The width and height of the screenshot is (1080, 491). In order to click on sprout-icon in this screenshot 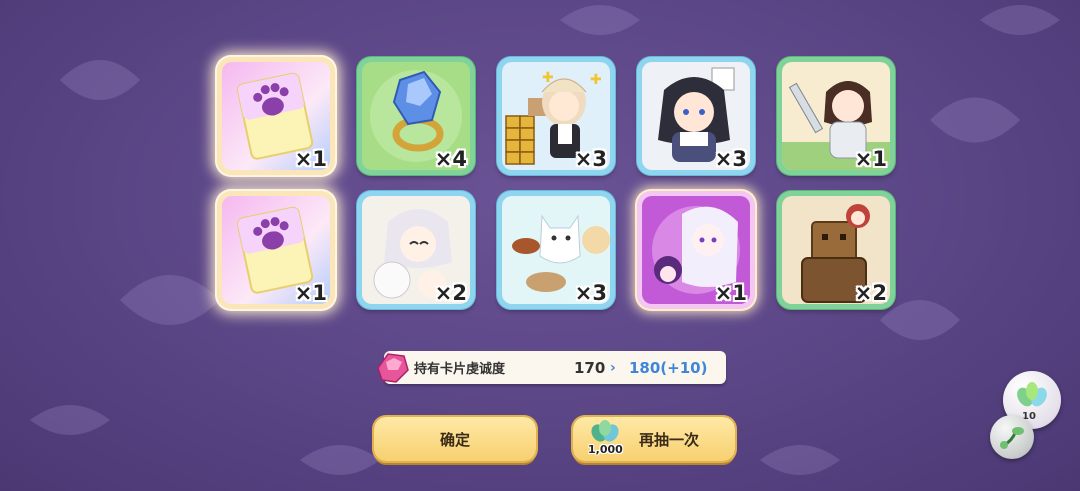, I will do `click(1012, 438)`.